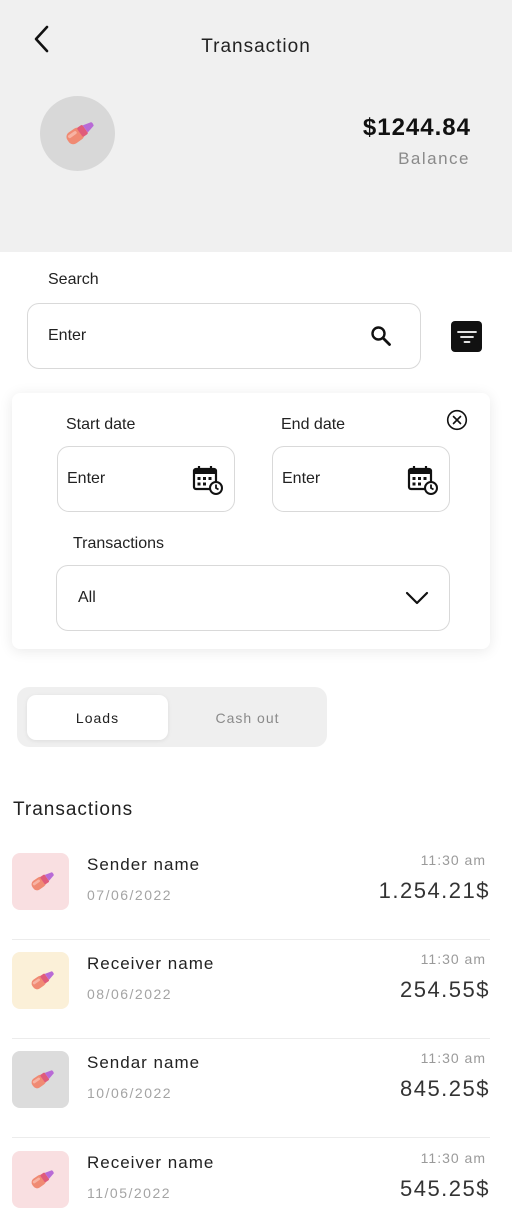 The width and height of the screenshot is (512, 1223). What do you see at coordinates (128, 479) in the screenshot?
I see `start-date-input` at bounding box center [128, 479].